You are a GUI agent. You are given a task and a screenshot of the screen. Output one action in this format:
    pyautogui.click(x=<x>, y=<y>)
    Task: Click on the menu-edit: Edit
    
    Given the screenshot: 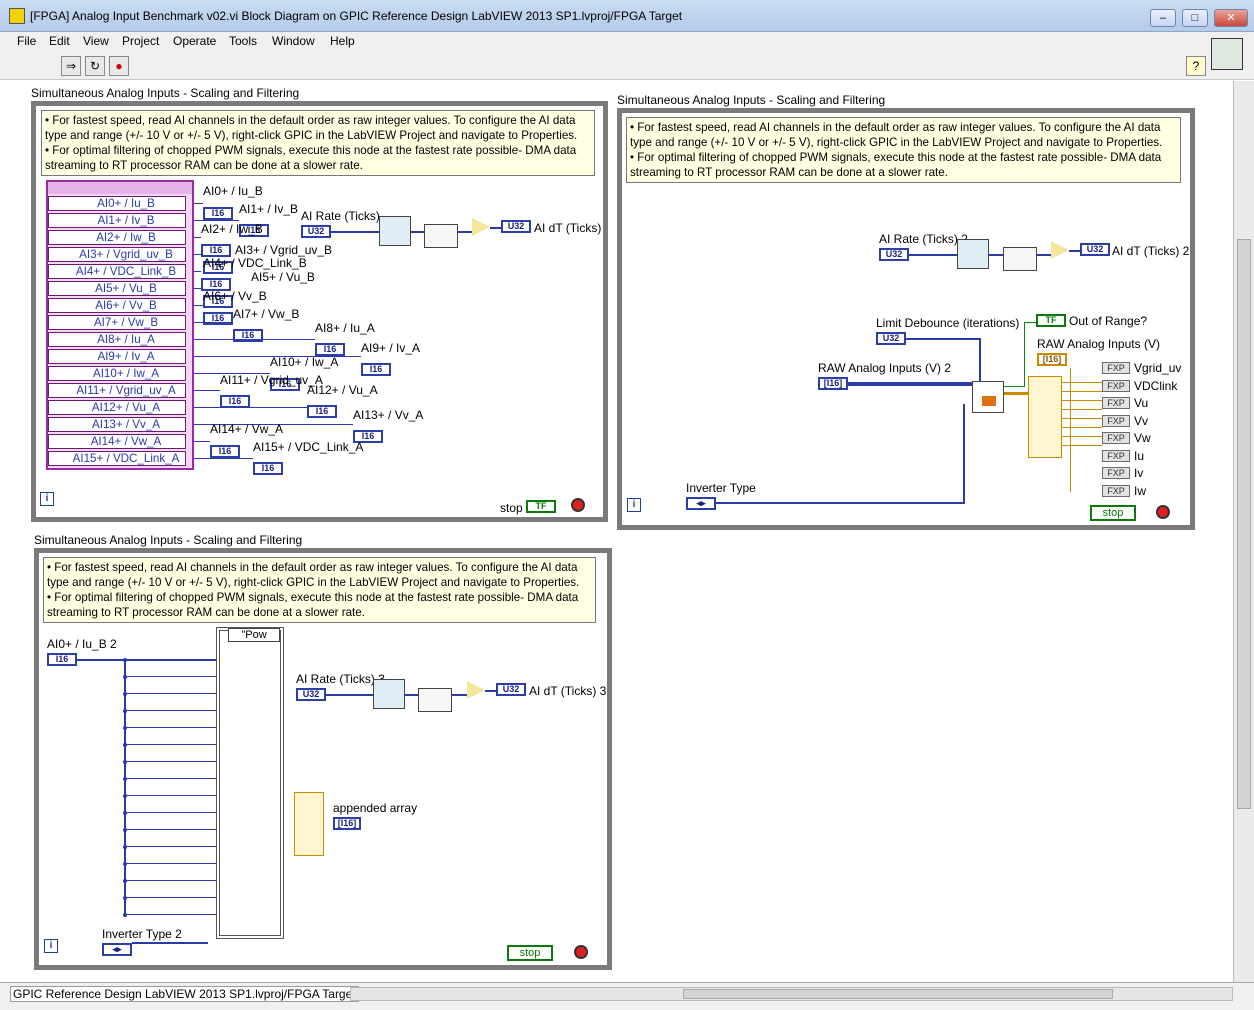 What is the action you would take?
    pyautogui.click(x=59, y=41)
    